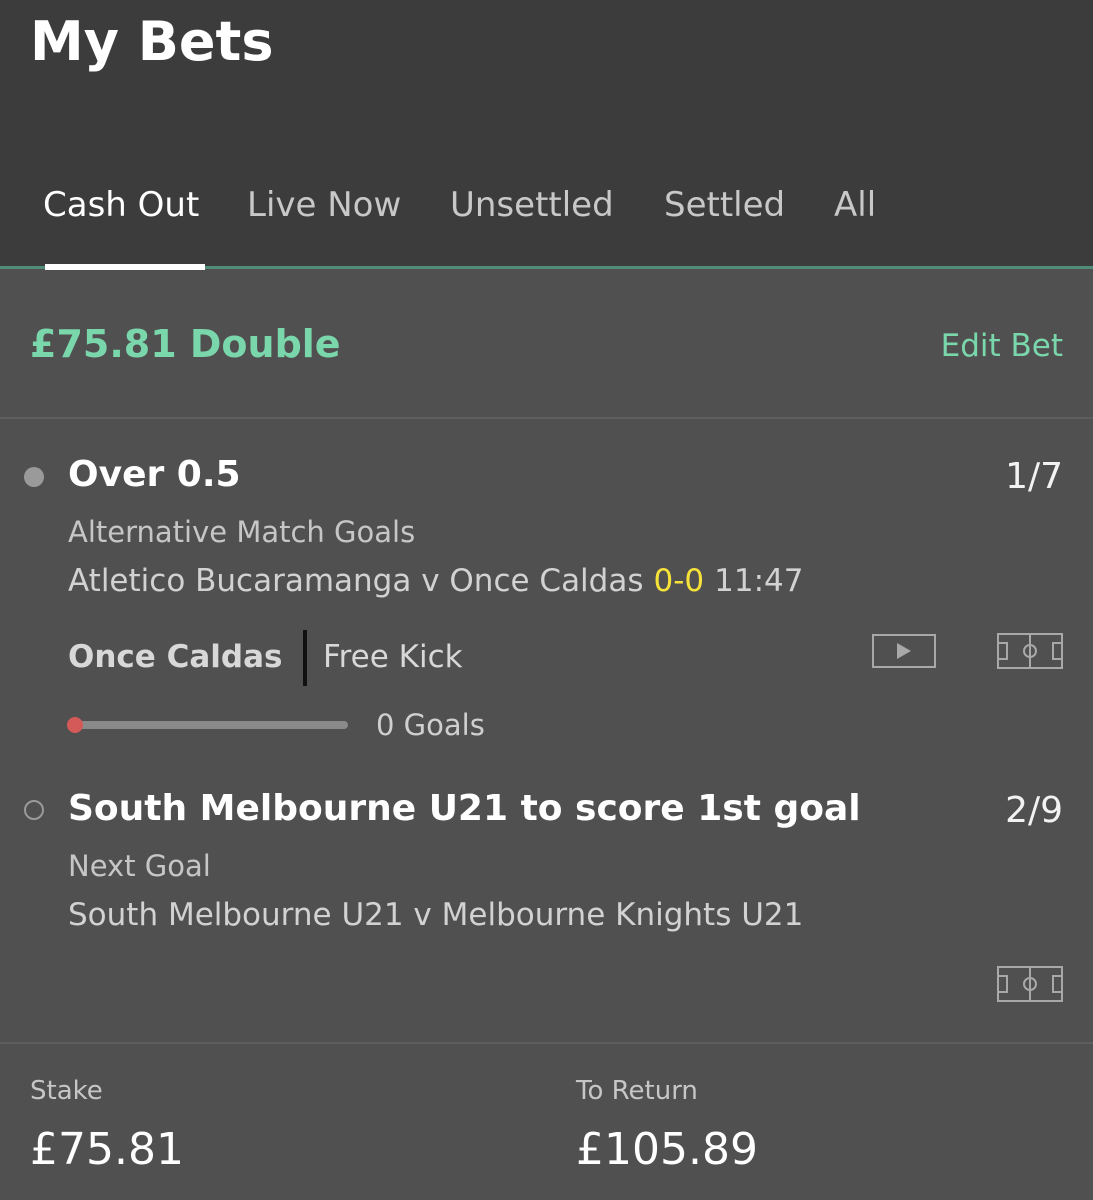 The width and height of the screenshot is (1093, 1200). What do you see at coordinates (855, 205) in the screenshot?
I see `tab-all: All` at bounding box center [855, 205].